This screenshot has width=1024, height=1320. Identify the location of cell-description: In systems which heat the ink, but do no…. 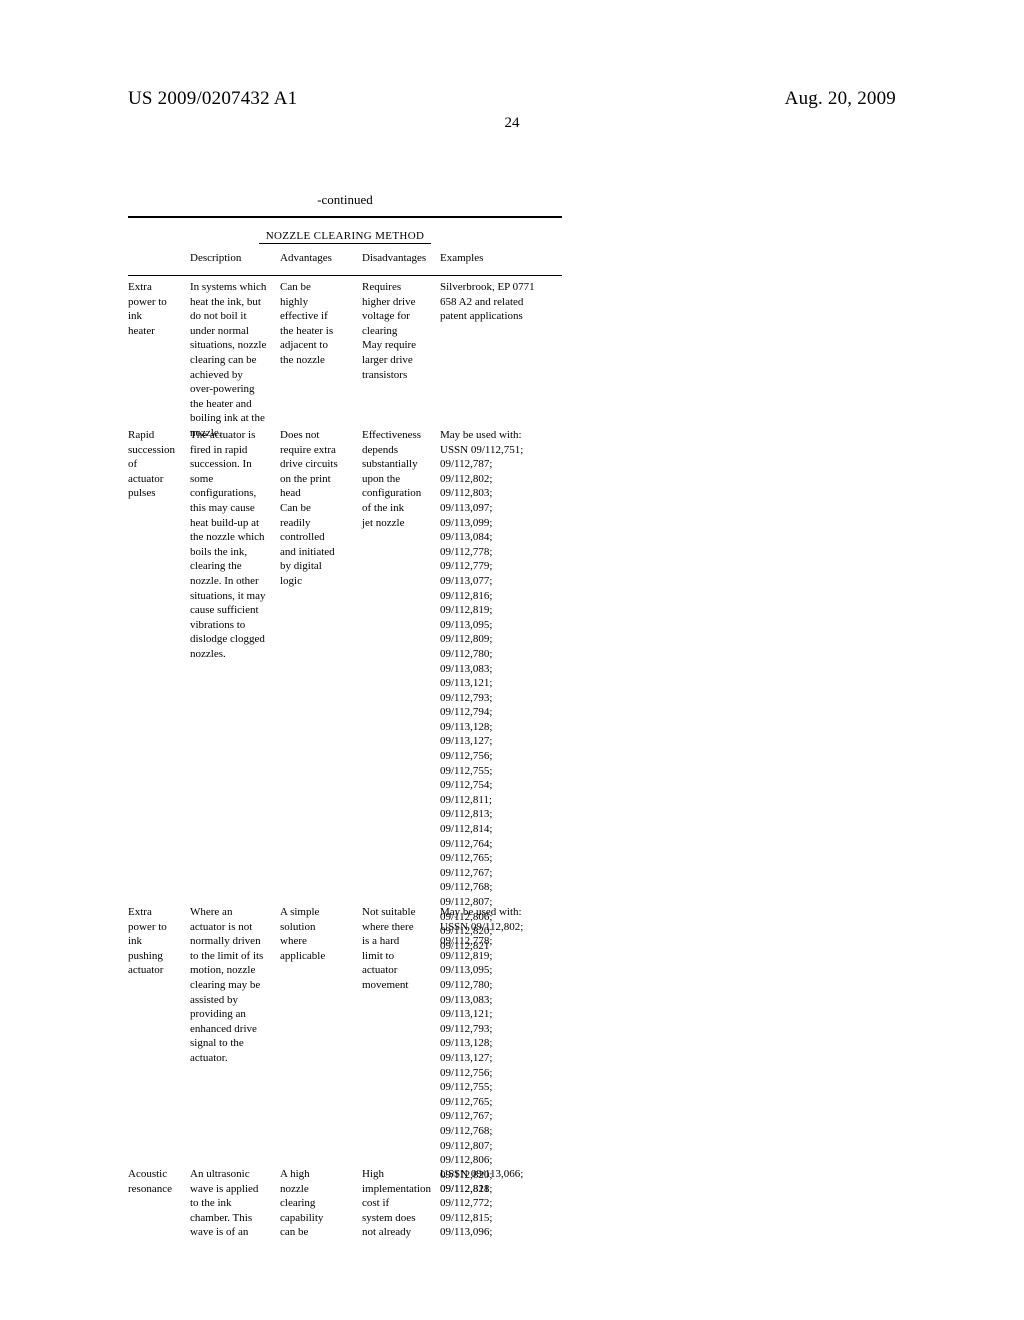
(228, 360).